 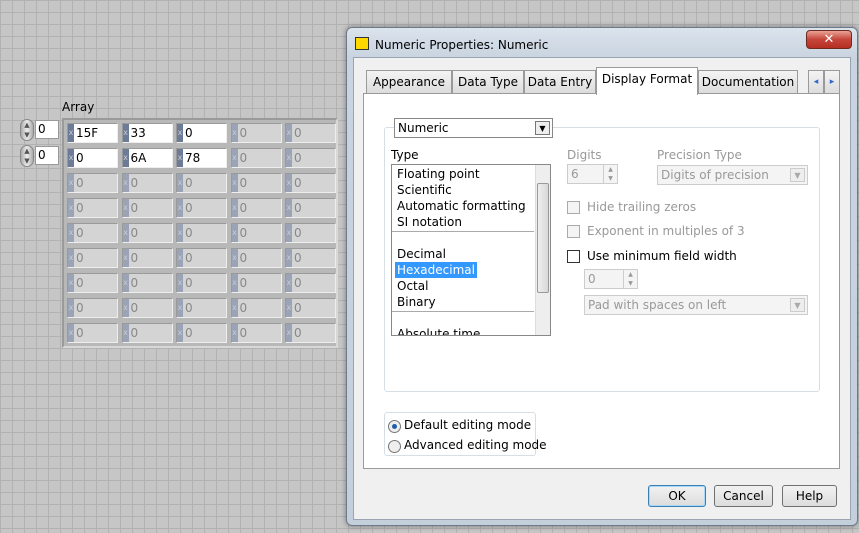 I want to click on type-option: Octal, so click(x=412, y=286).